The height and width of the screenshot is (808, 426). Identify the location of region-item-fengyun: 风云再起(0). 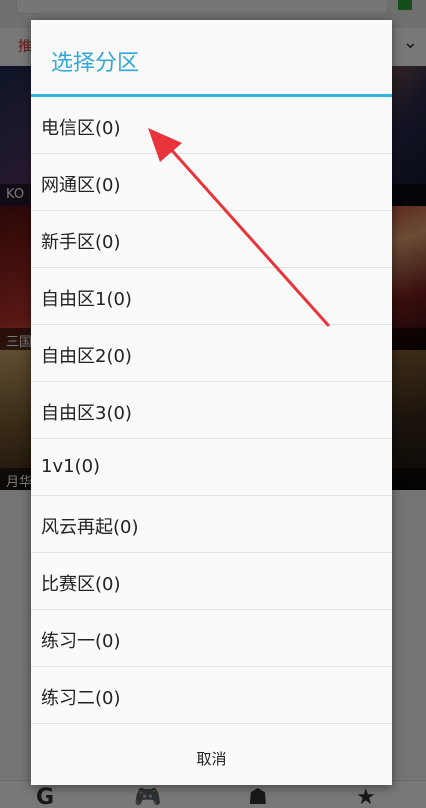
(211, 524).